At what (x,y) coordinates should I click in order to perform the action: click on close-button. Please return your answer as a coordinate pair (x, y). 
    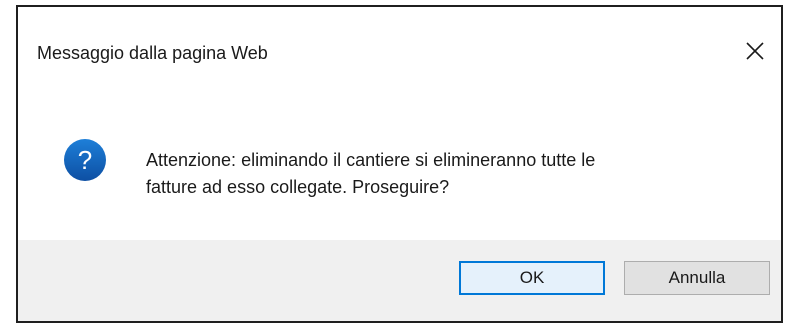
    Looking at the image, I should click on (755, 51).